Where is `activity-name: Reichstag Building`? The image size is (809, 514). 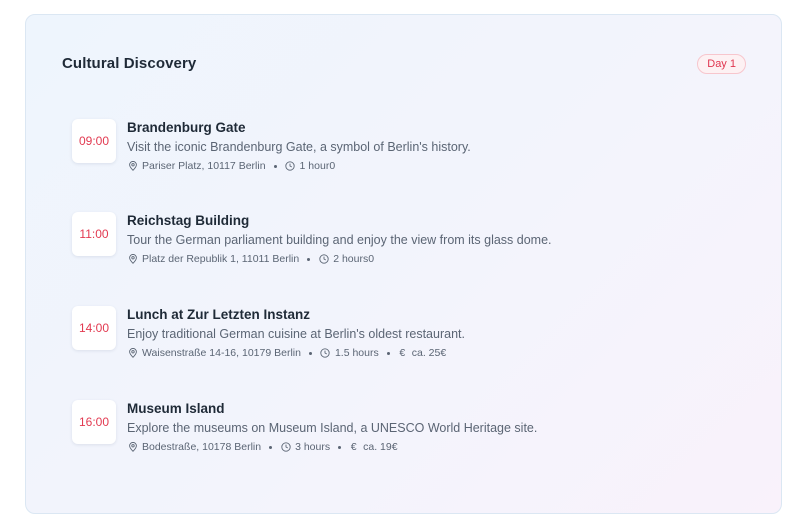 activity-name: Reichstag Building is located at coordinates (188, 220).